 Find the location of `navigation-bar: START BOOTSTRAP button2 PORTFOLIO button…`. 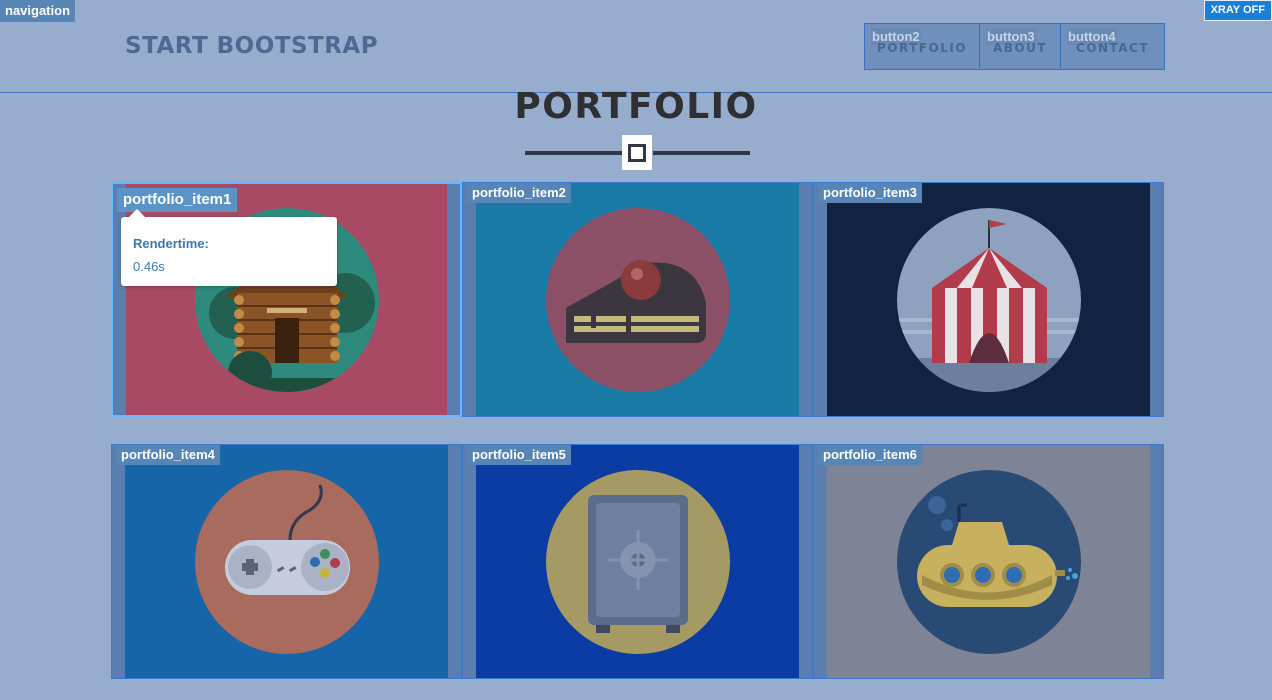

navigation-bar: START BOOTSTRAP button2 PORTFOLIO button… is located at coordinates (636, 46).